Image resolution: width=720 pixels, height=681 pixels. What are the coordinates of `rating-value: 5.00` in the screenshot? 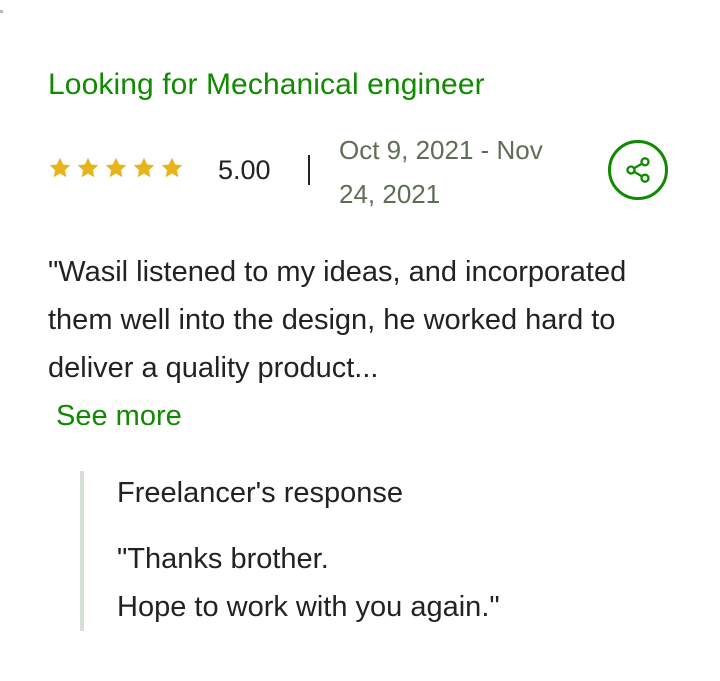 It's located at (244, 170).